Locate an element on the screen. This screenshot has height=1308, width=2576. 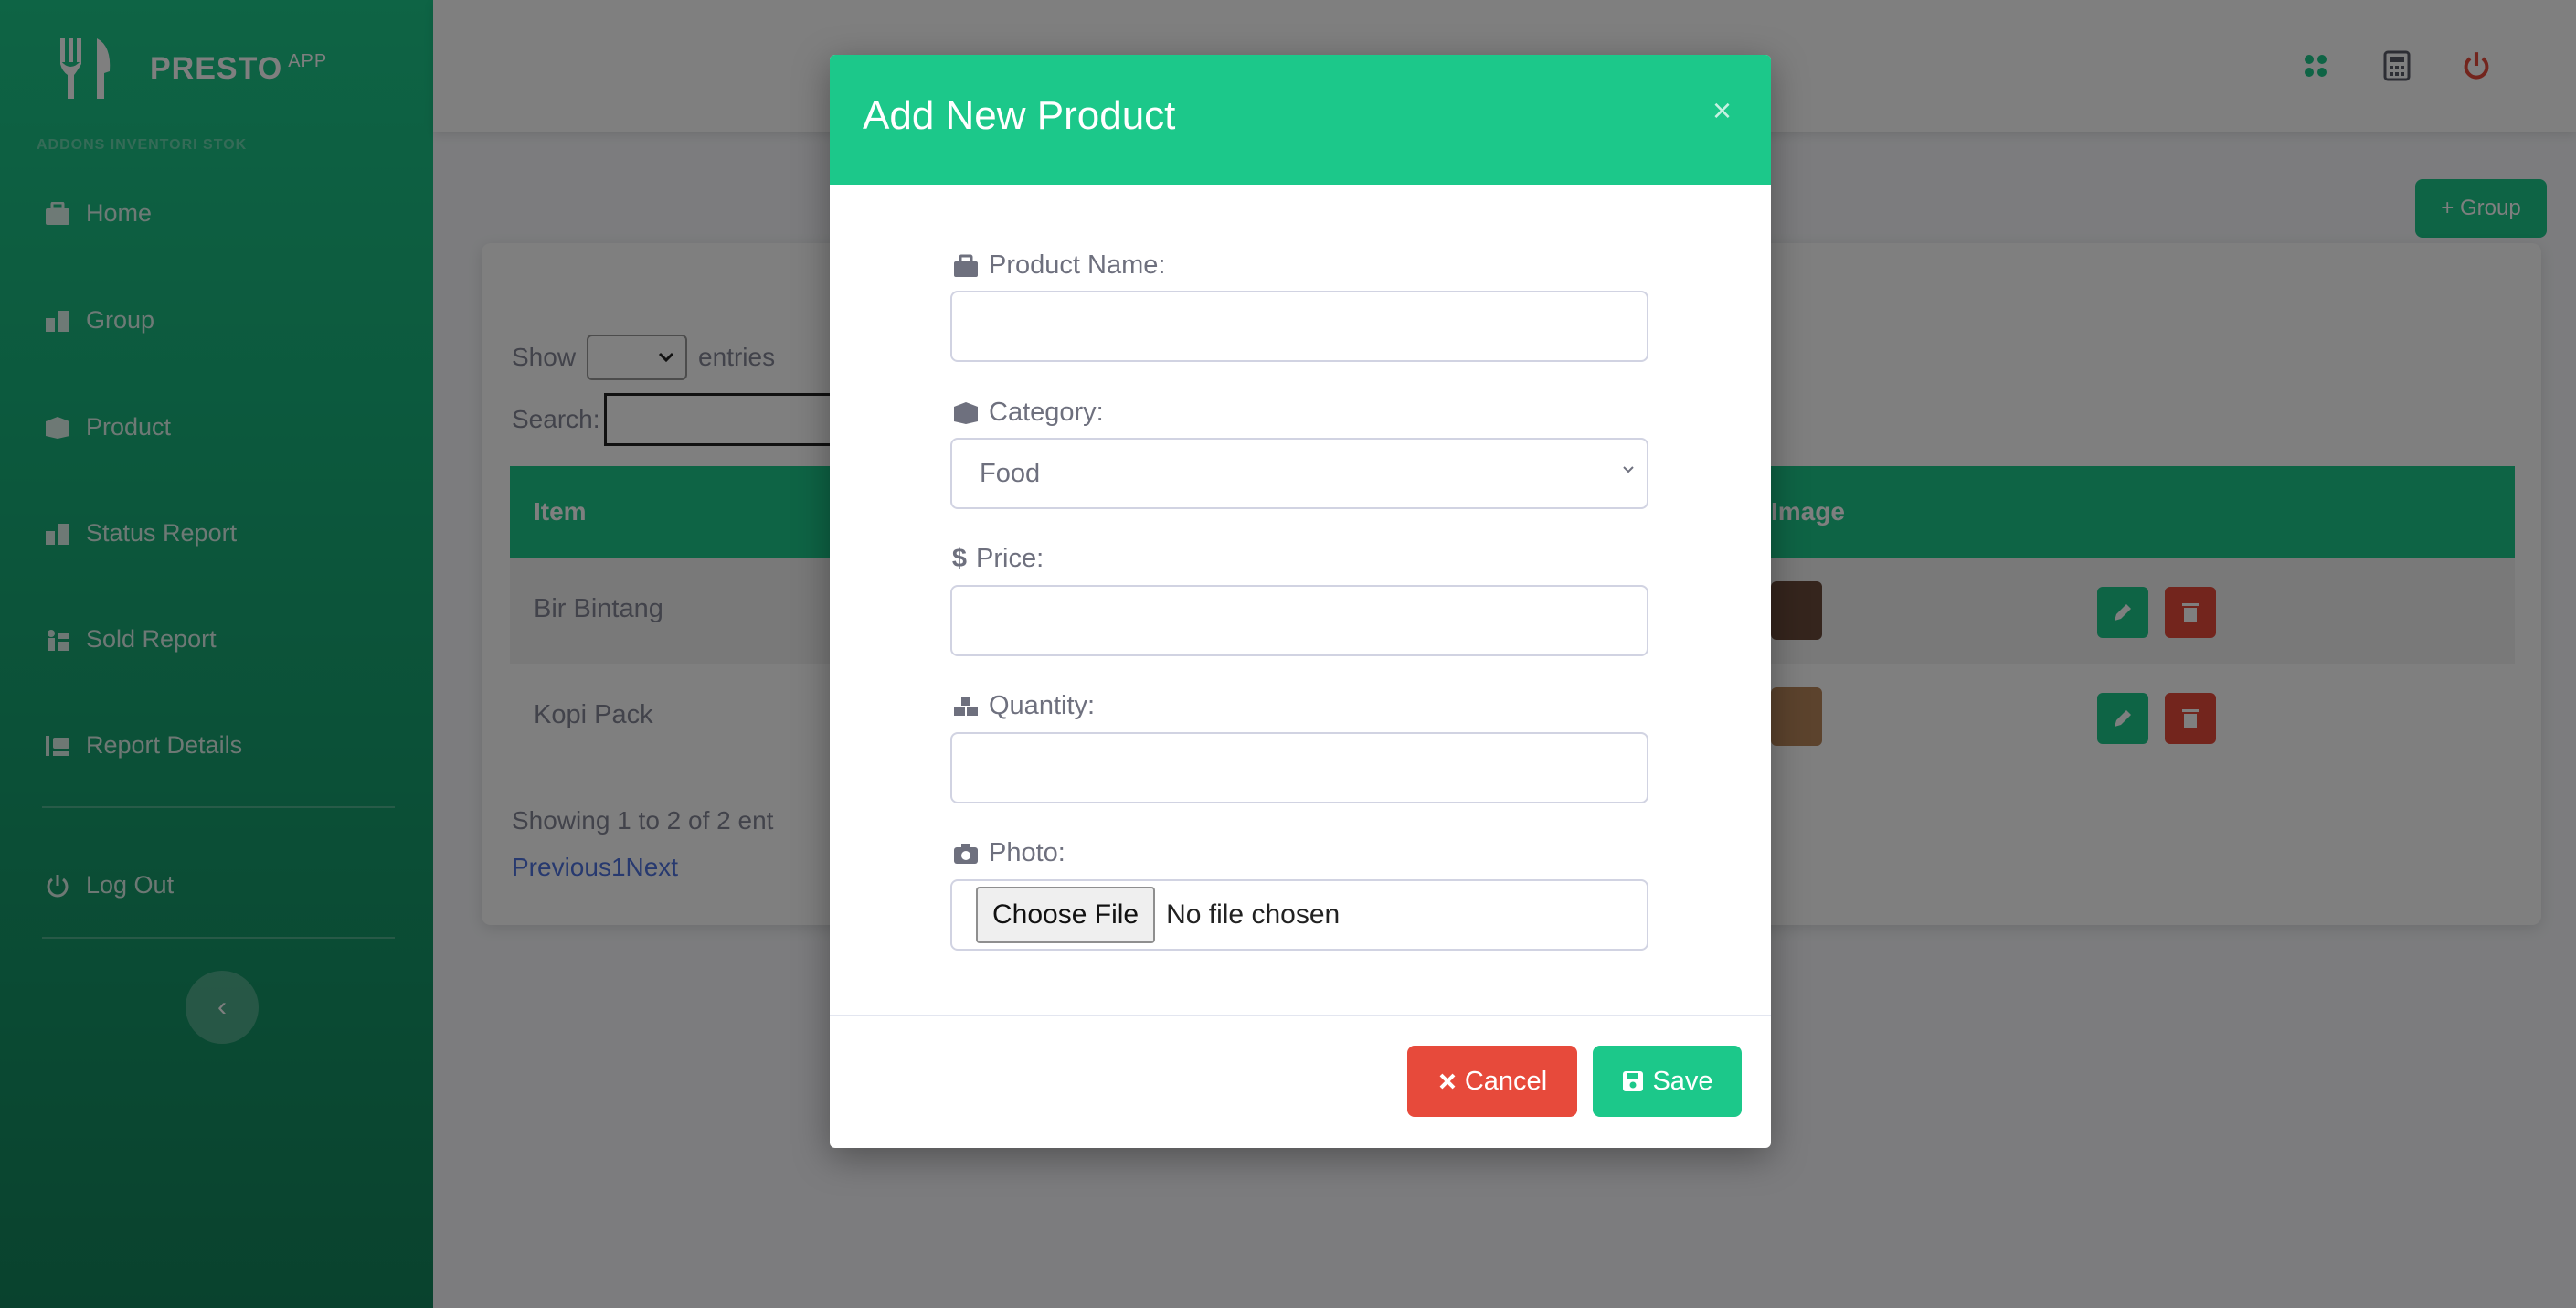
modal-title: Add New Product is located at coordinates (1019, 115).